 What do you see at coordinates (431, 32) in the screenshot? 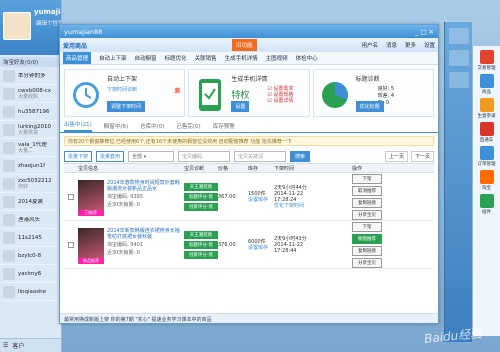
I see `close-icon: ✕` at bounding box center [431, 32].